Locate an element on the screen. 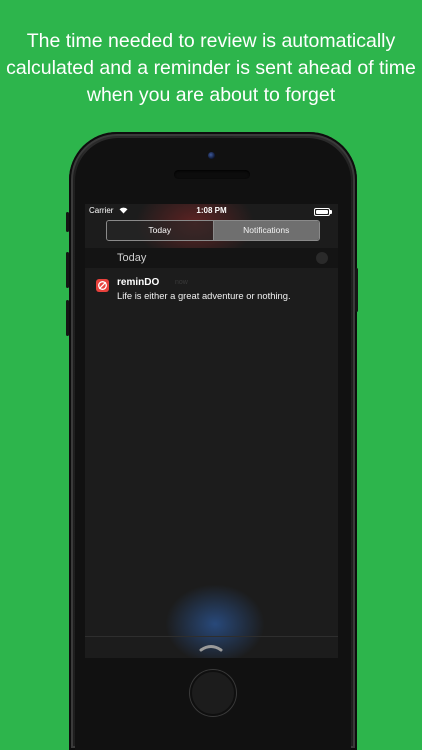 This screenshot has height=750, width=422. volume-up-button is located at coordinates (67, 270).